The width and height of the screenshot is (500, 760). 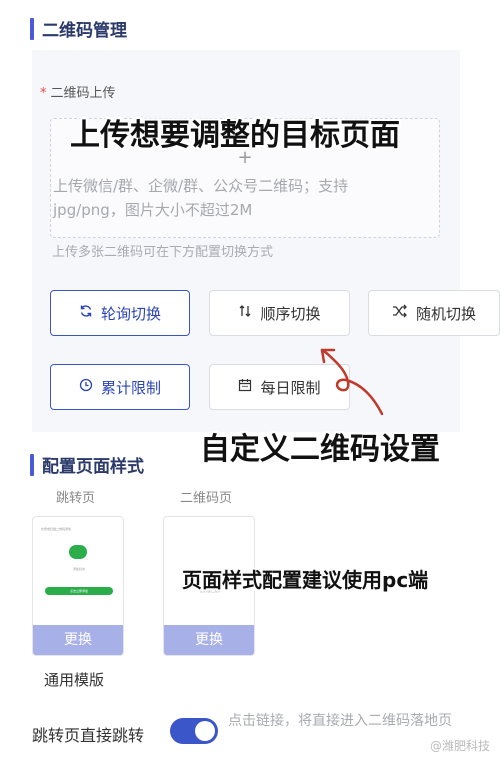 What do you see at coordinates (83, 93) in the screenshot?
I see `qr-upload-label-text: 二维码上传` at bounding box center [83, 93].